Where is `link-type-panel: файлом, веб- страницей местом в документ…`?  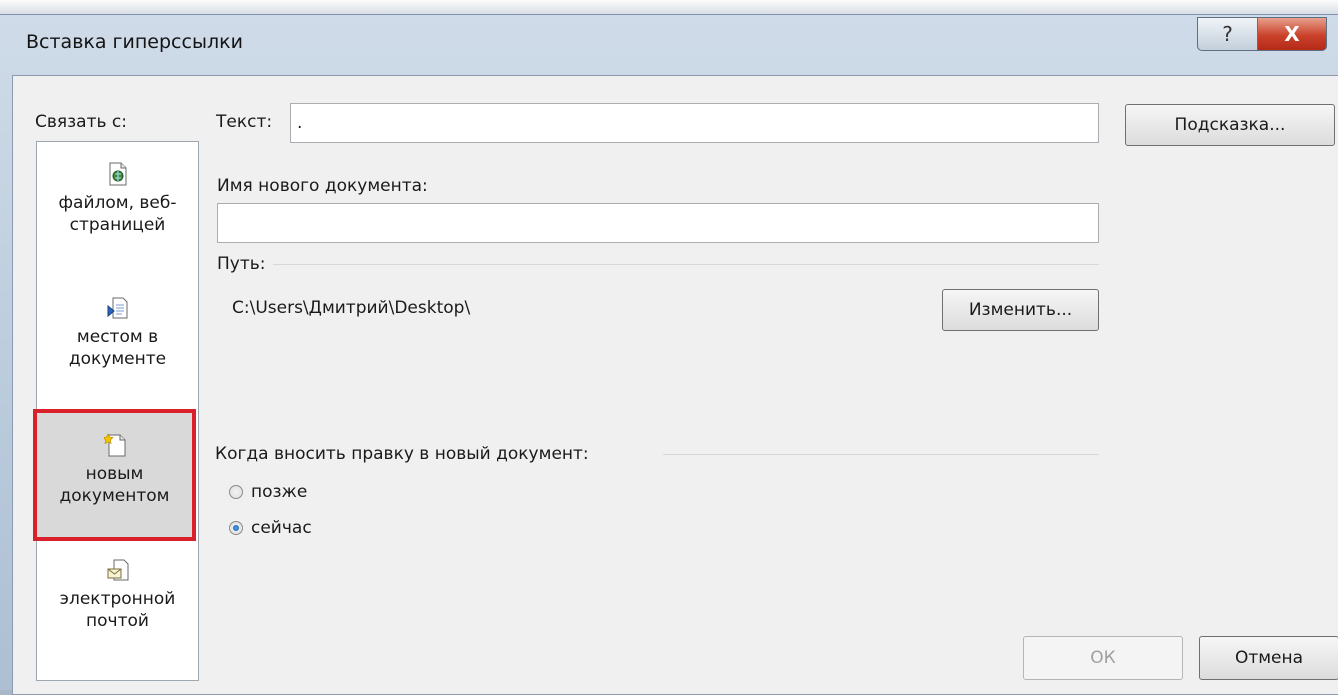 link-type-panel: файлом, веб- страницей местом в документ… is located at coordinates (116, 411).